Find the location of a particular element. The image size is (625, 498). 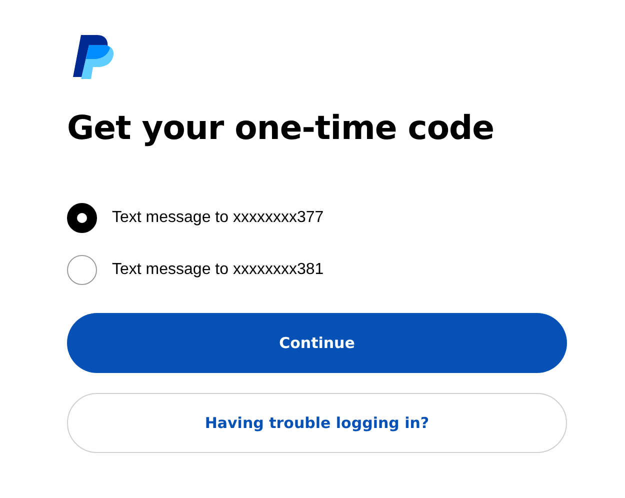

logo-icon is located at coordinates (94, 57).